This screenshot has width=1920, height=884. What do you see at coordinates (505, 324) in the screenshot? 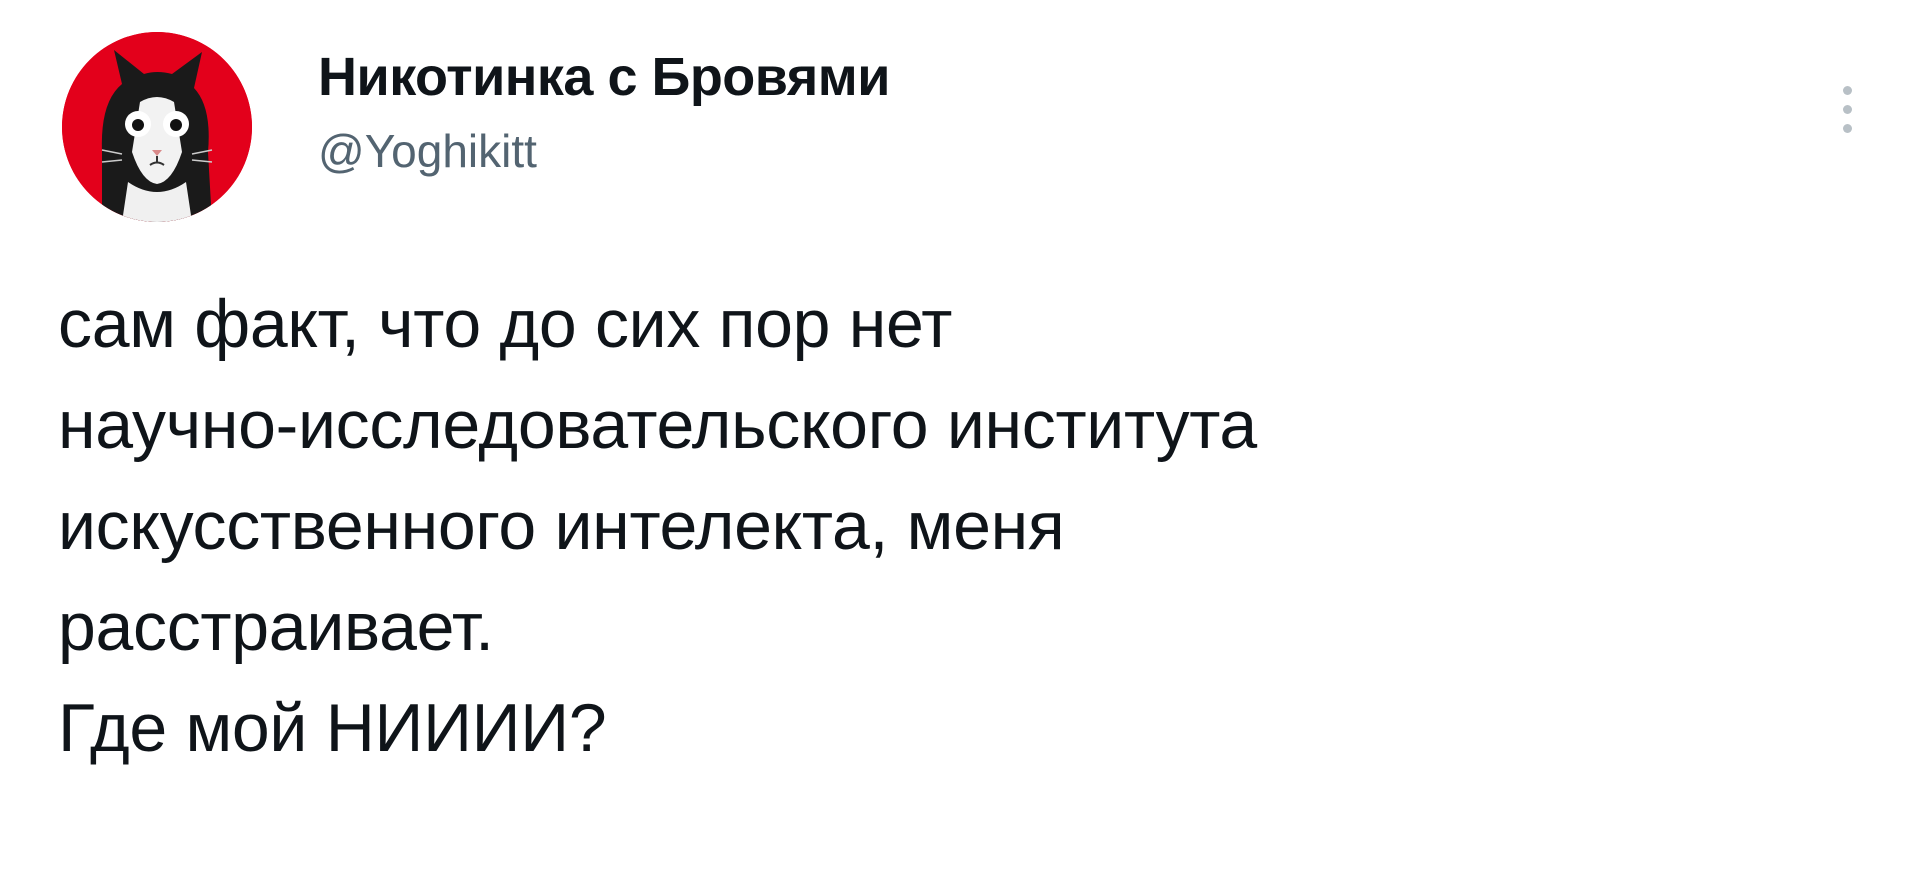
I see `tweet-text-line: сам факт, что до сих пор нет` at bounding box center [505, 324].